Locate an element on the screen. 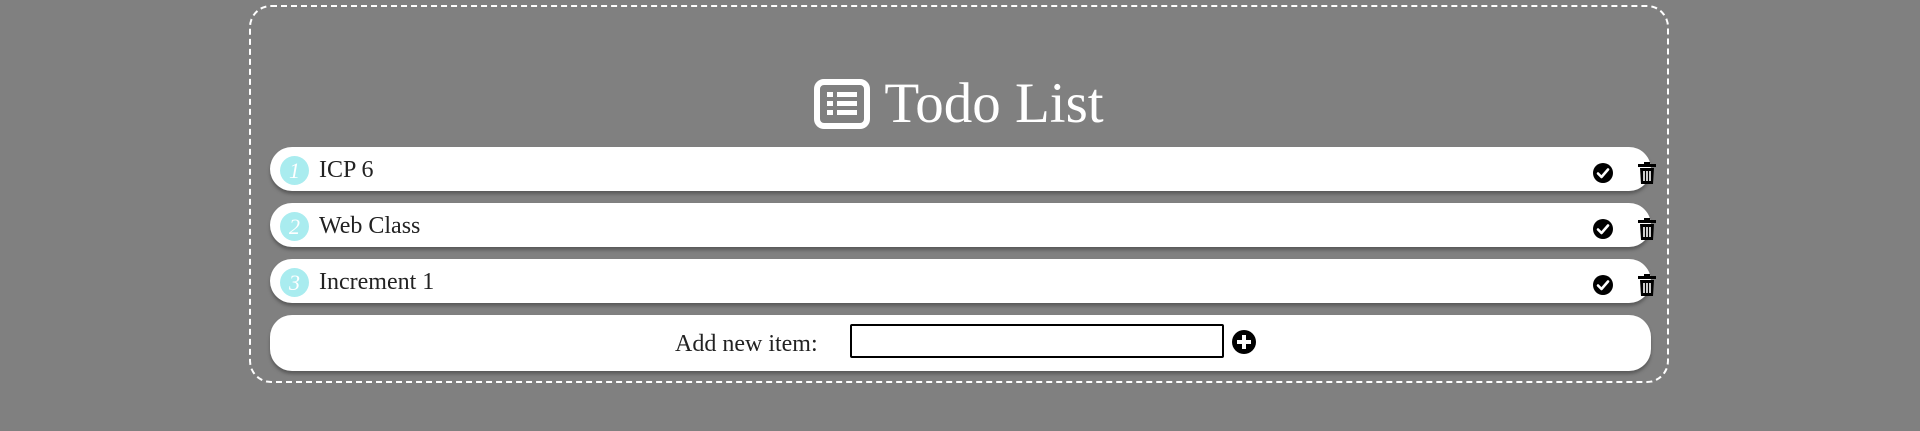 This screenshot has width=1920, height=431. add-item-form: Add new item: is located at coordinates (960, 343).